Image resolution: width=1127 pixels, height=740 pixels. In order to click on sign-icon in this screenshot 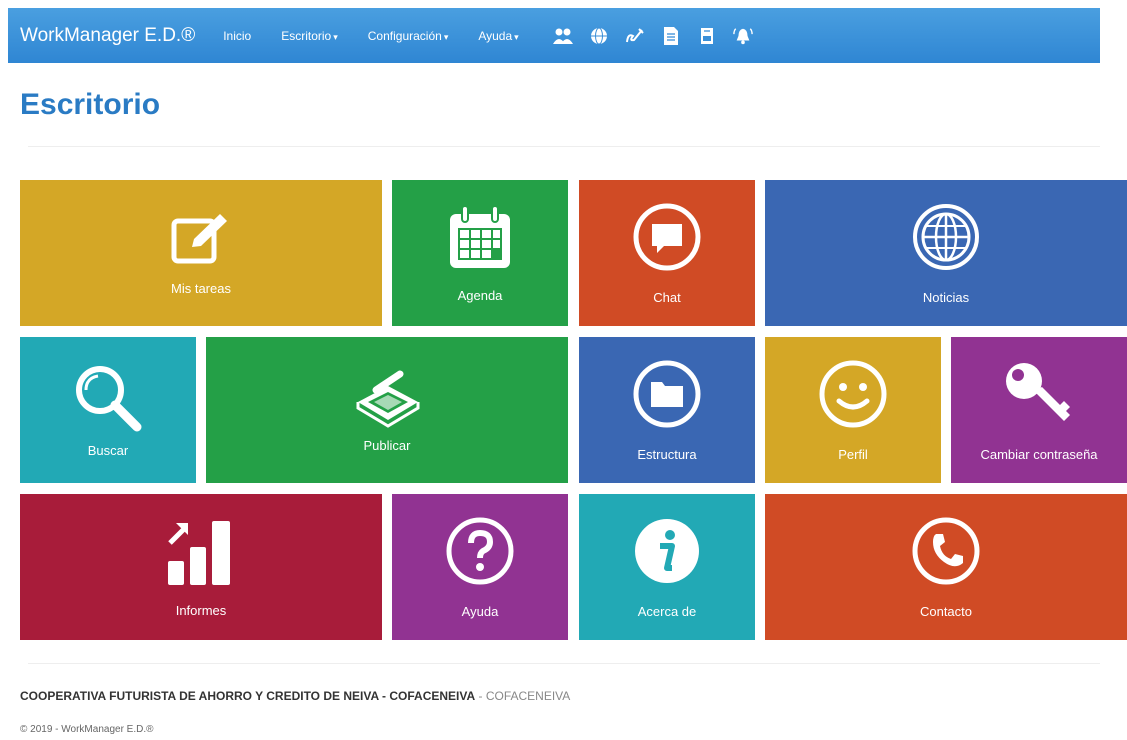, I will do `click(635, 36)`.